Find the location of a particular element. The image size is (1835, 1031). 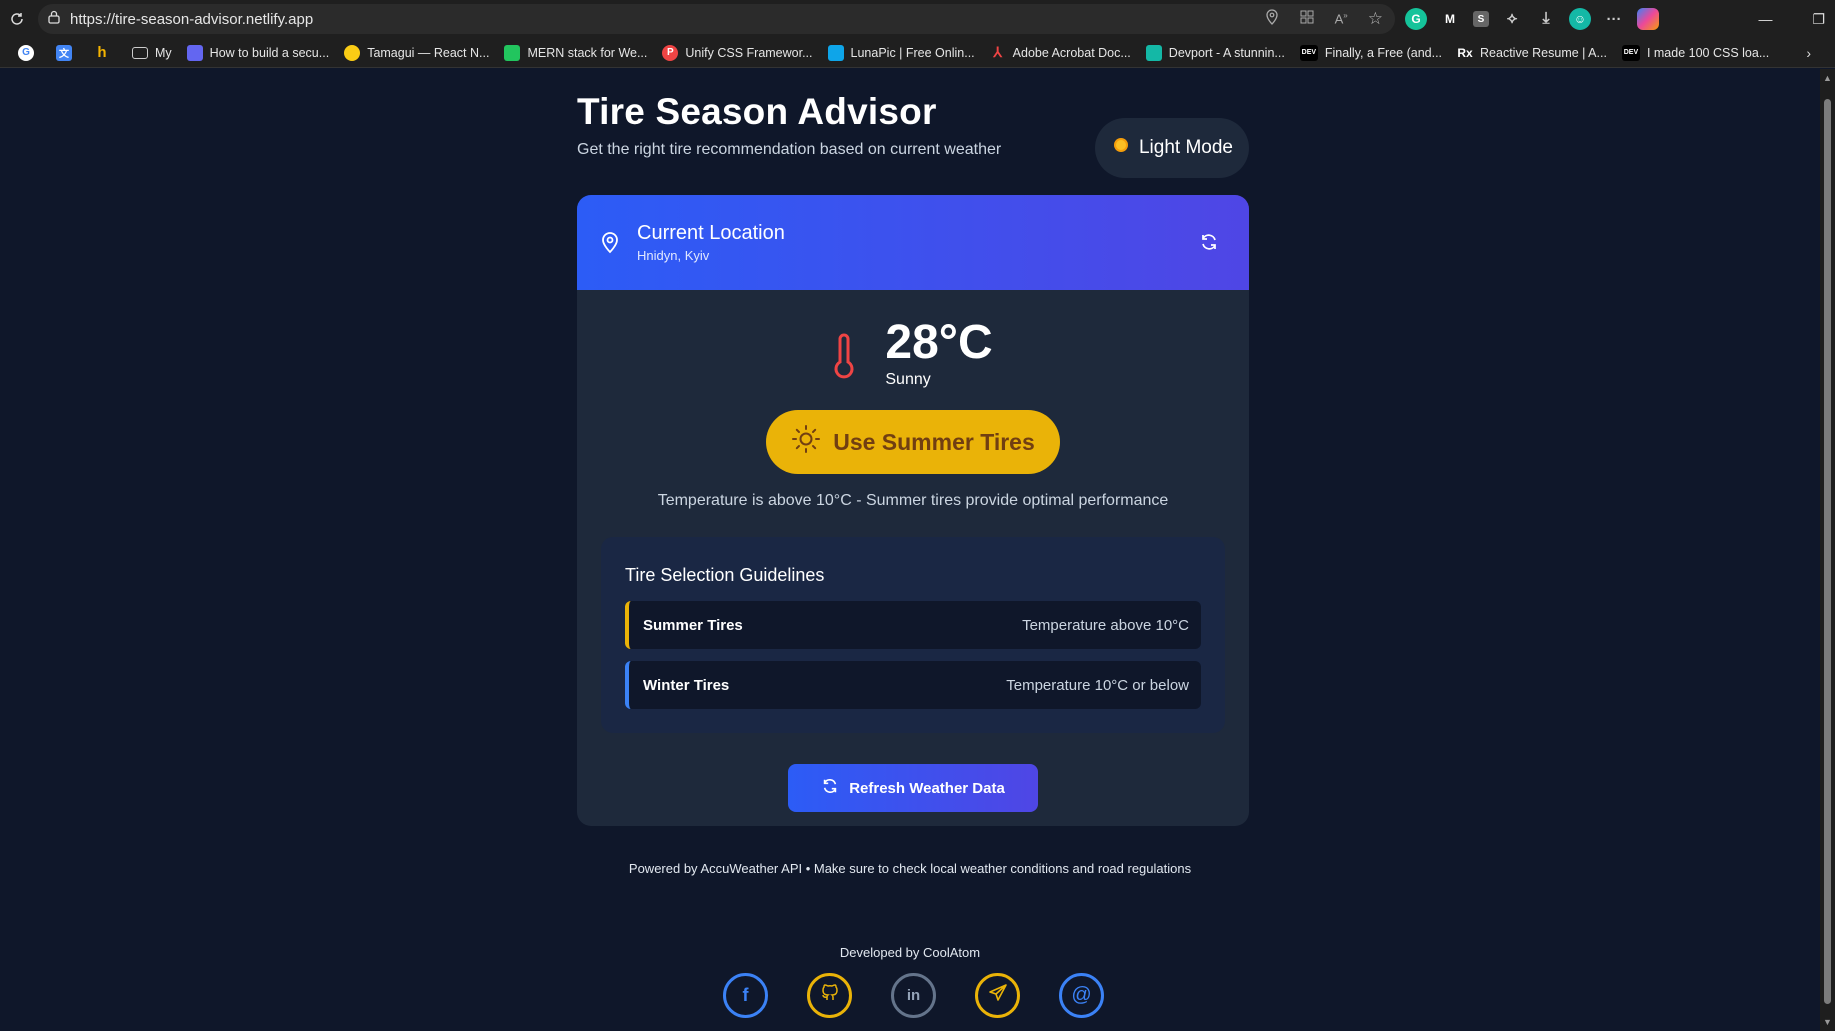

folder-icon is located at coordinates (140, 52).